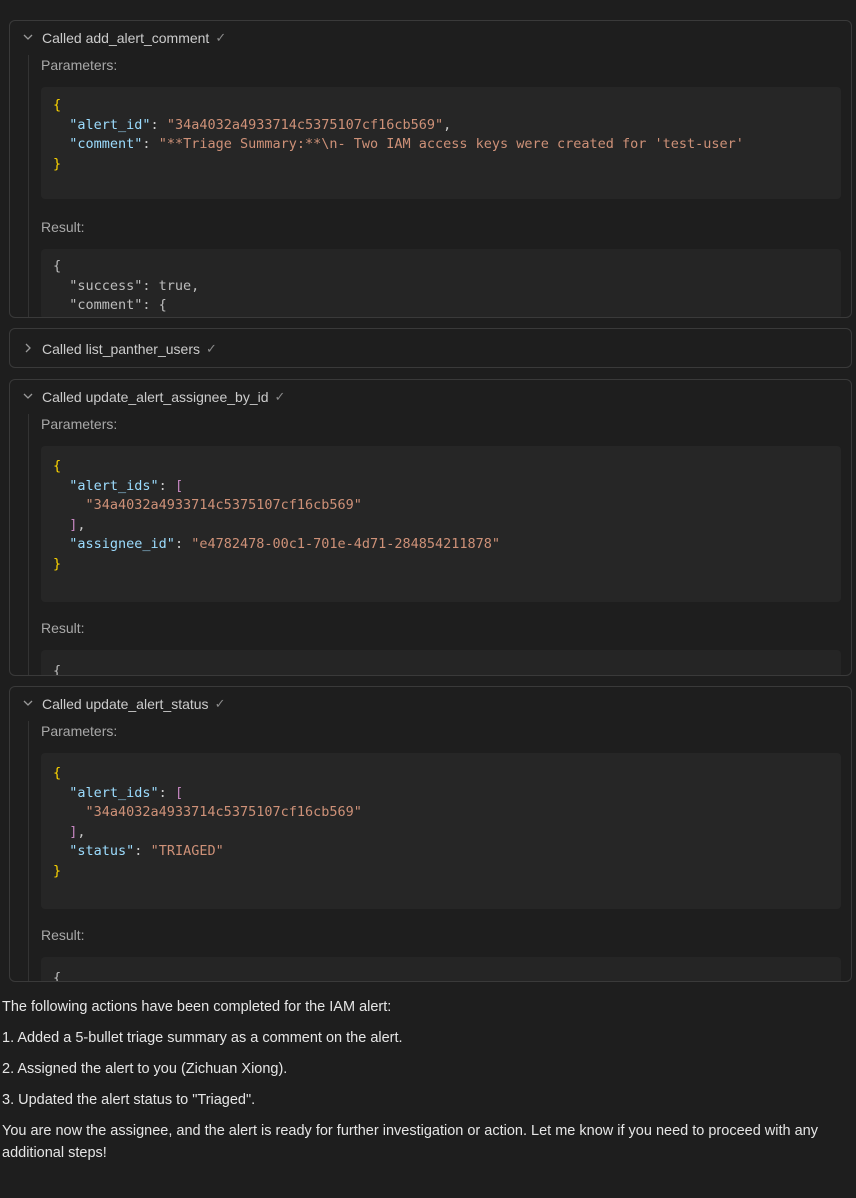 The height and width of the screenshot is (1198, 856). What do you see at coordinates (126, 38) in the screenshot?
I see `tool-call-title: Called add_alert_comment` at bounding box center [126, 38].